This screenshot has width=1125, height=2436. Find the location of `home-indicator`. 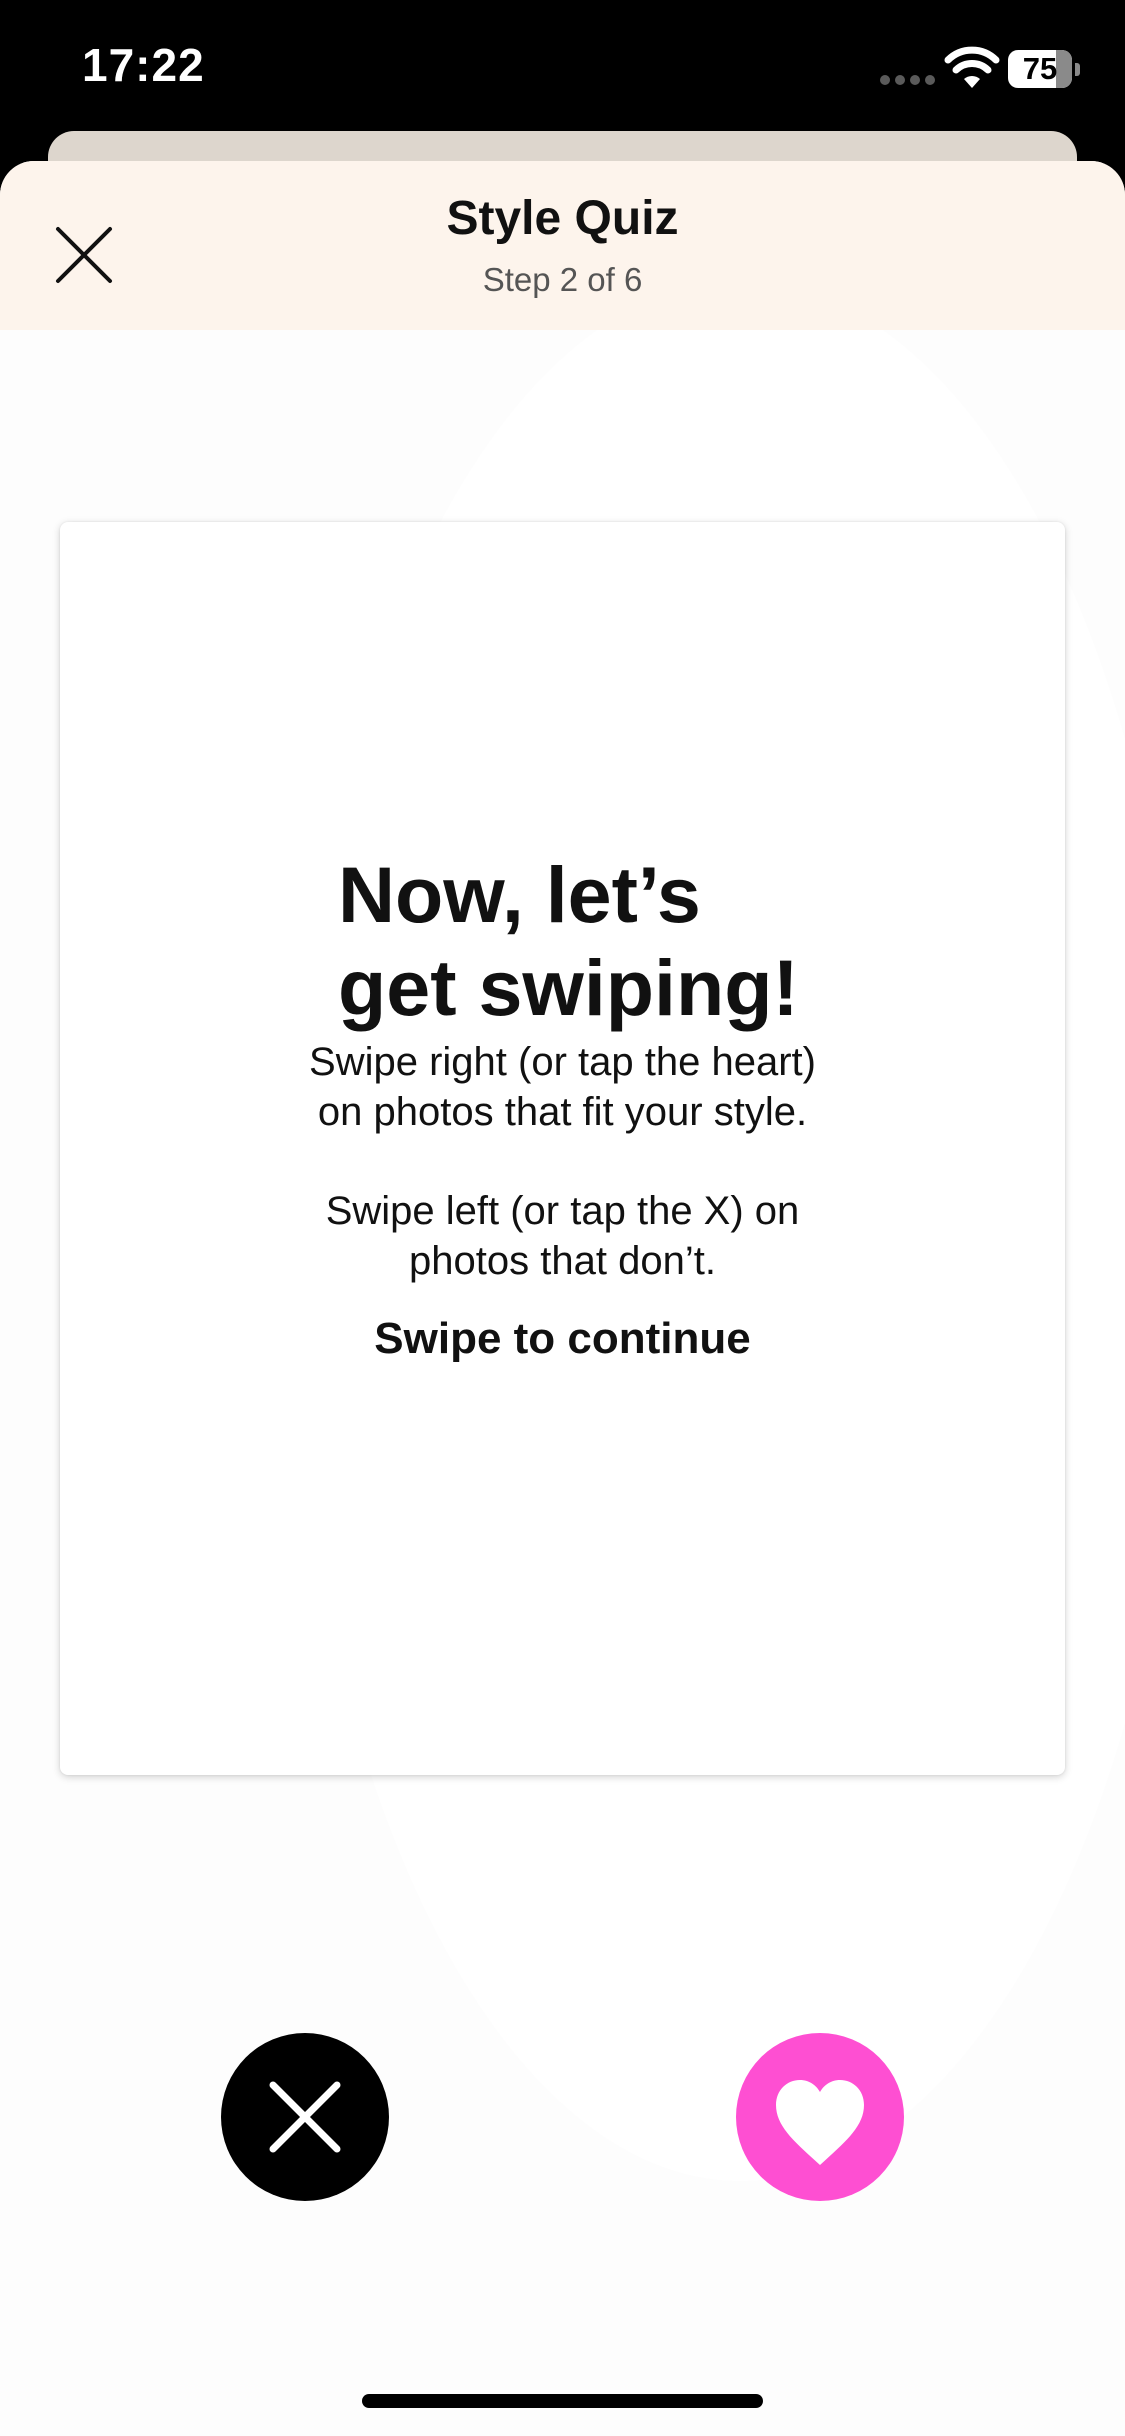

home-indicator is located at coordinates (562, 2401).